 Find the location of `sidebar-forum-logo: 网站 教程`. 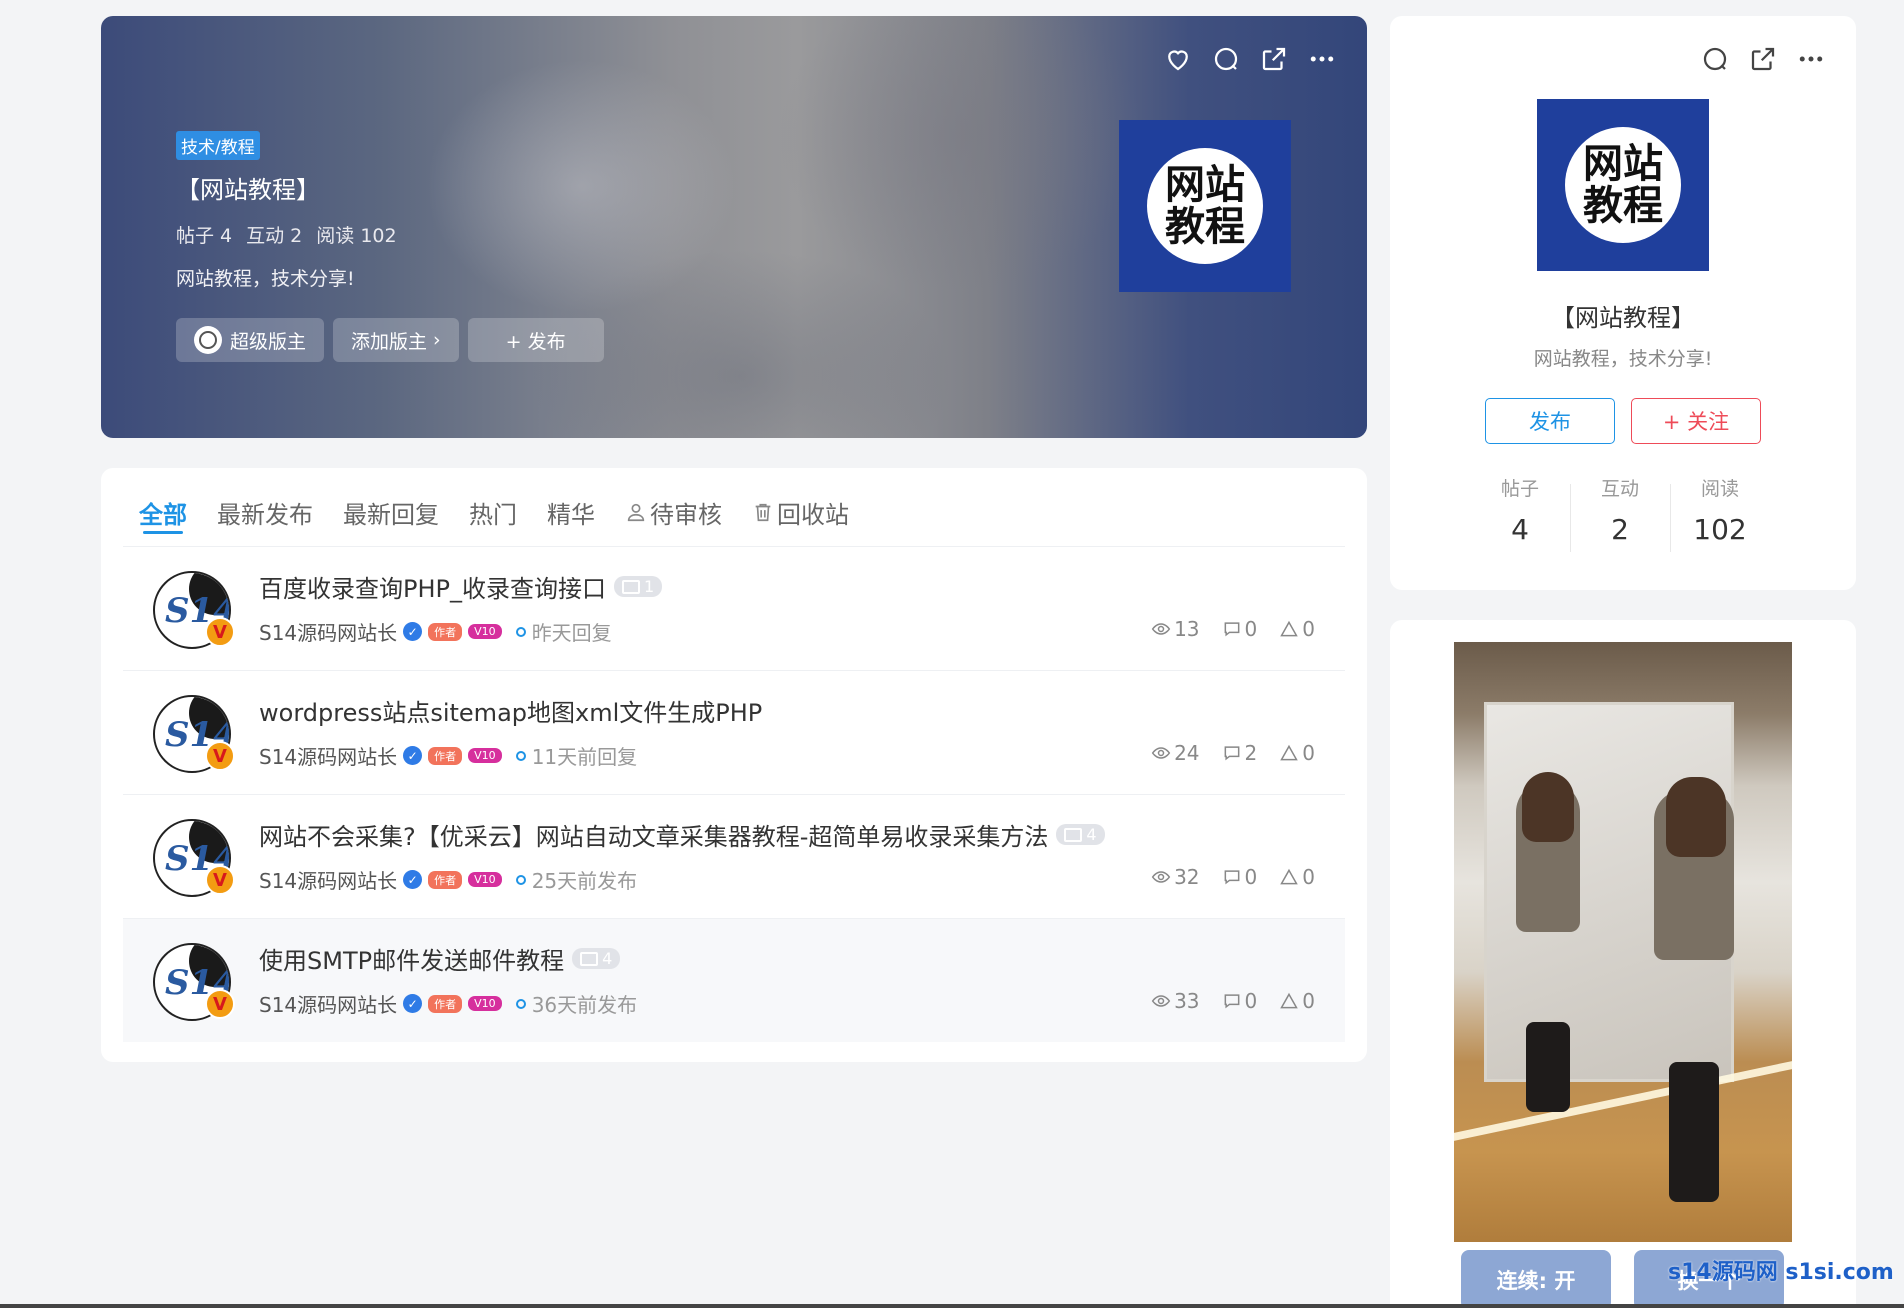

sidebar-forum-logo: 网站 教程 is located at coordinates (1623, 185).